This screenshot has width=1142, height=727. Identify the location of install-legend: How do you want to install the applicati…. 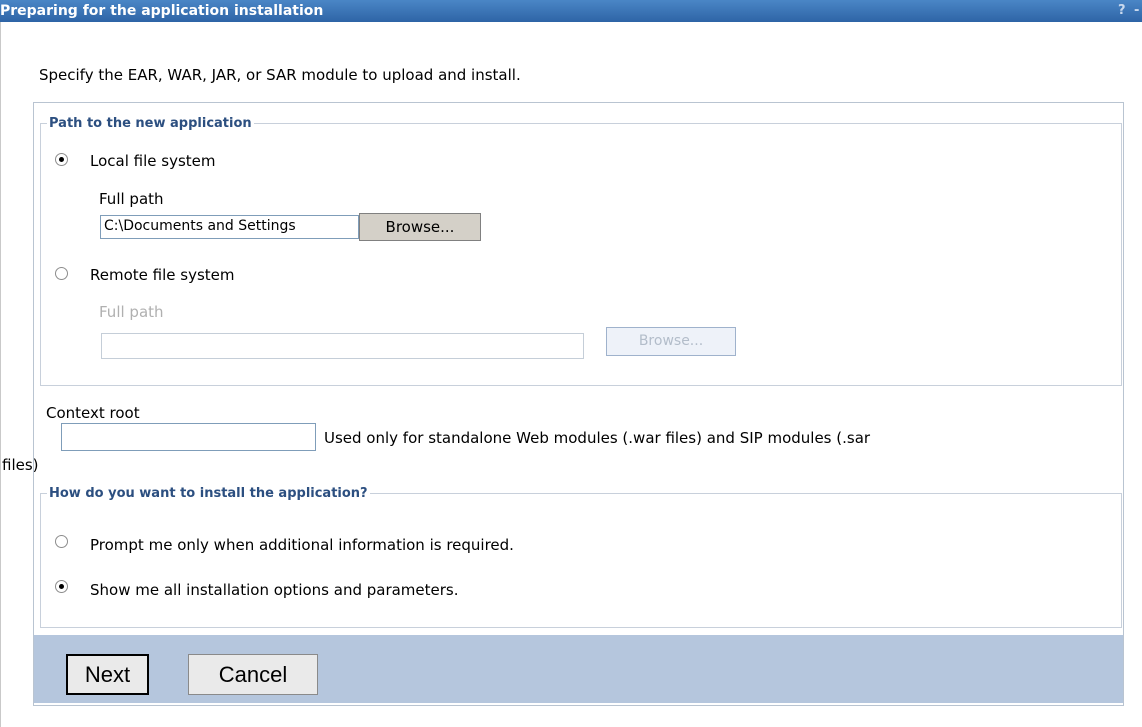
(208, 493).